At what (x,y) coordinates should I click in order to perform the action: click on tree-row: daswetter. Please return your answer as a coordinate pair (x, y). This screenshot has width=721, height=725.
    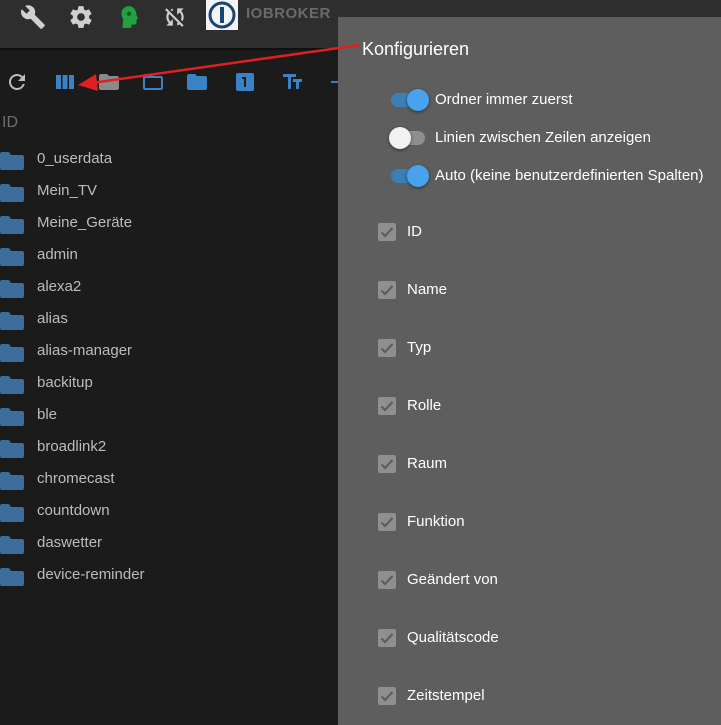
    Looking at the image, I should click on (170, 544).